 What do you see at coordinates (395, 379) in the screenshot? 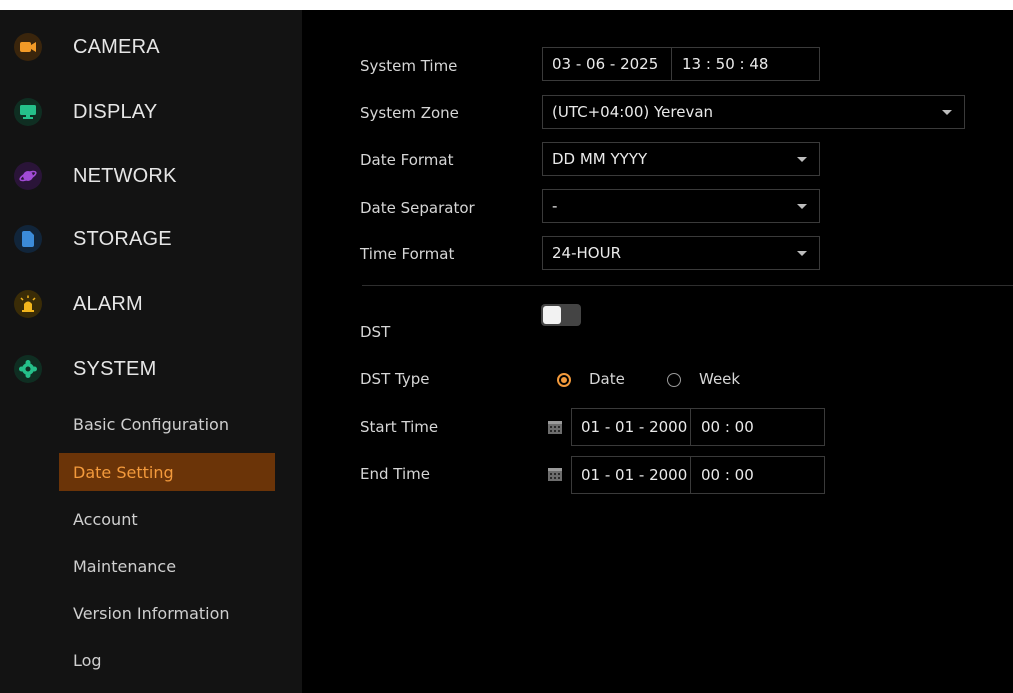
I see `dst-type-label: DST Type` at bounding box center [395, 379].